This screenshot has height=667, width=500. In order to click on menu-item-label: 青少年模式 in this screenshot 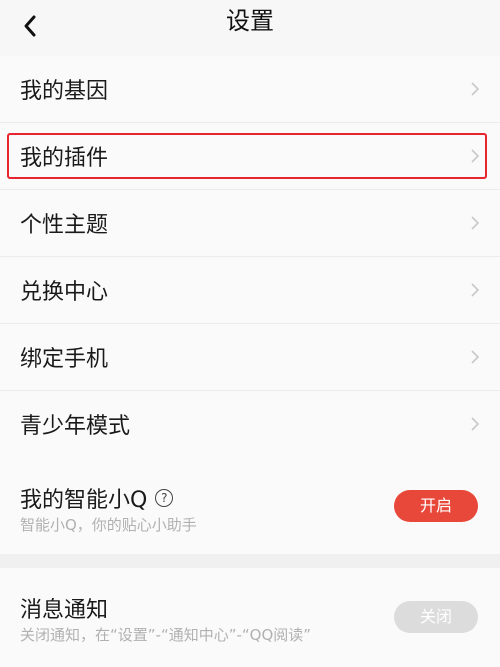, I will do `click(75, 426)`.